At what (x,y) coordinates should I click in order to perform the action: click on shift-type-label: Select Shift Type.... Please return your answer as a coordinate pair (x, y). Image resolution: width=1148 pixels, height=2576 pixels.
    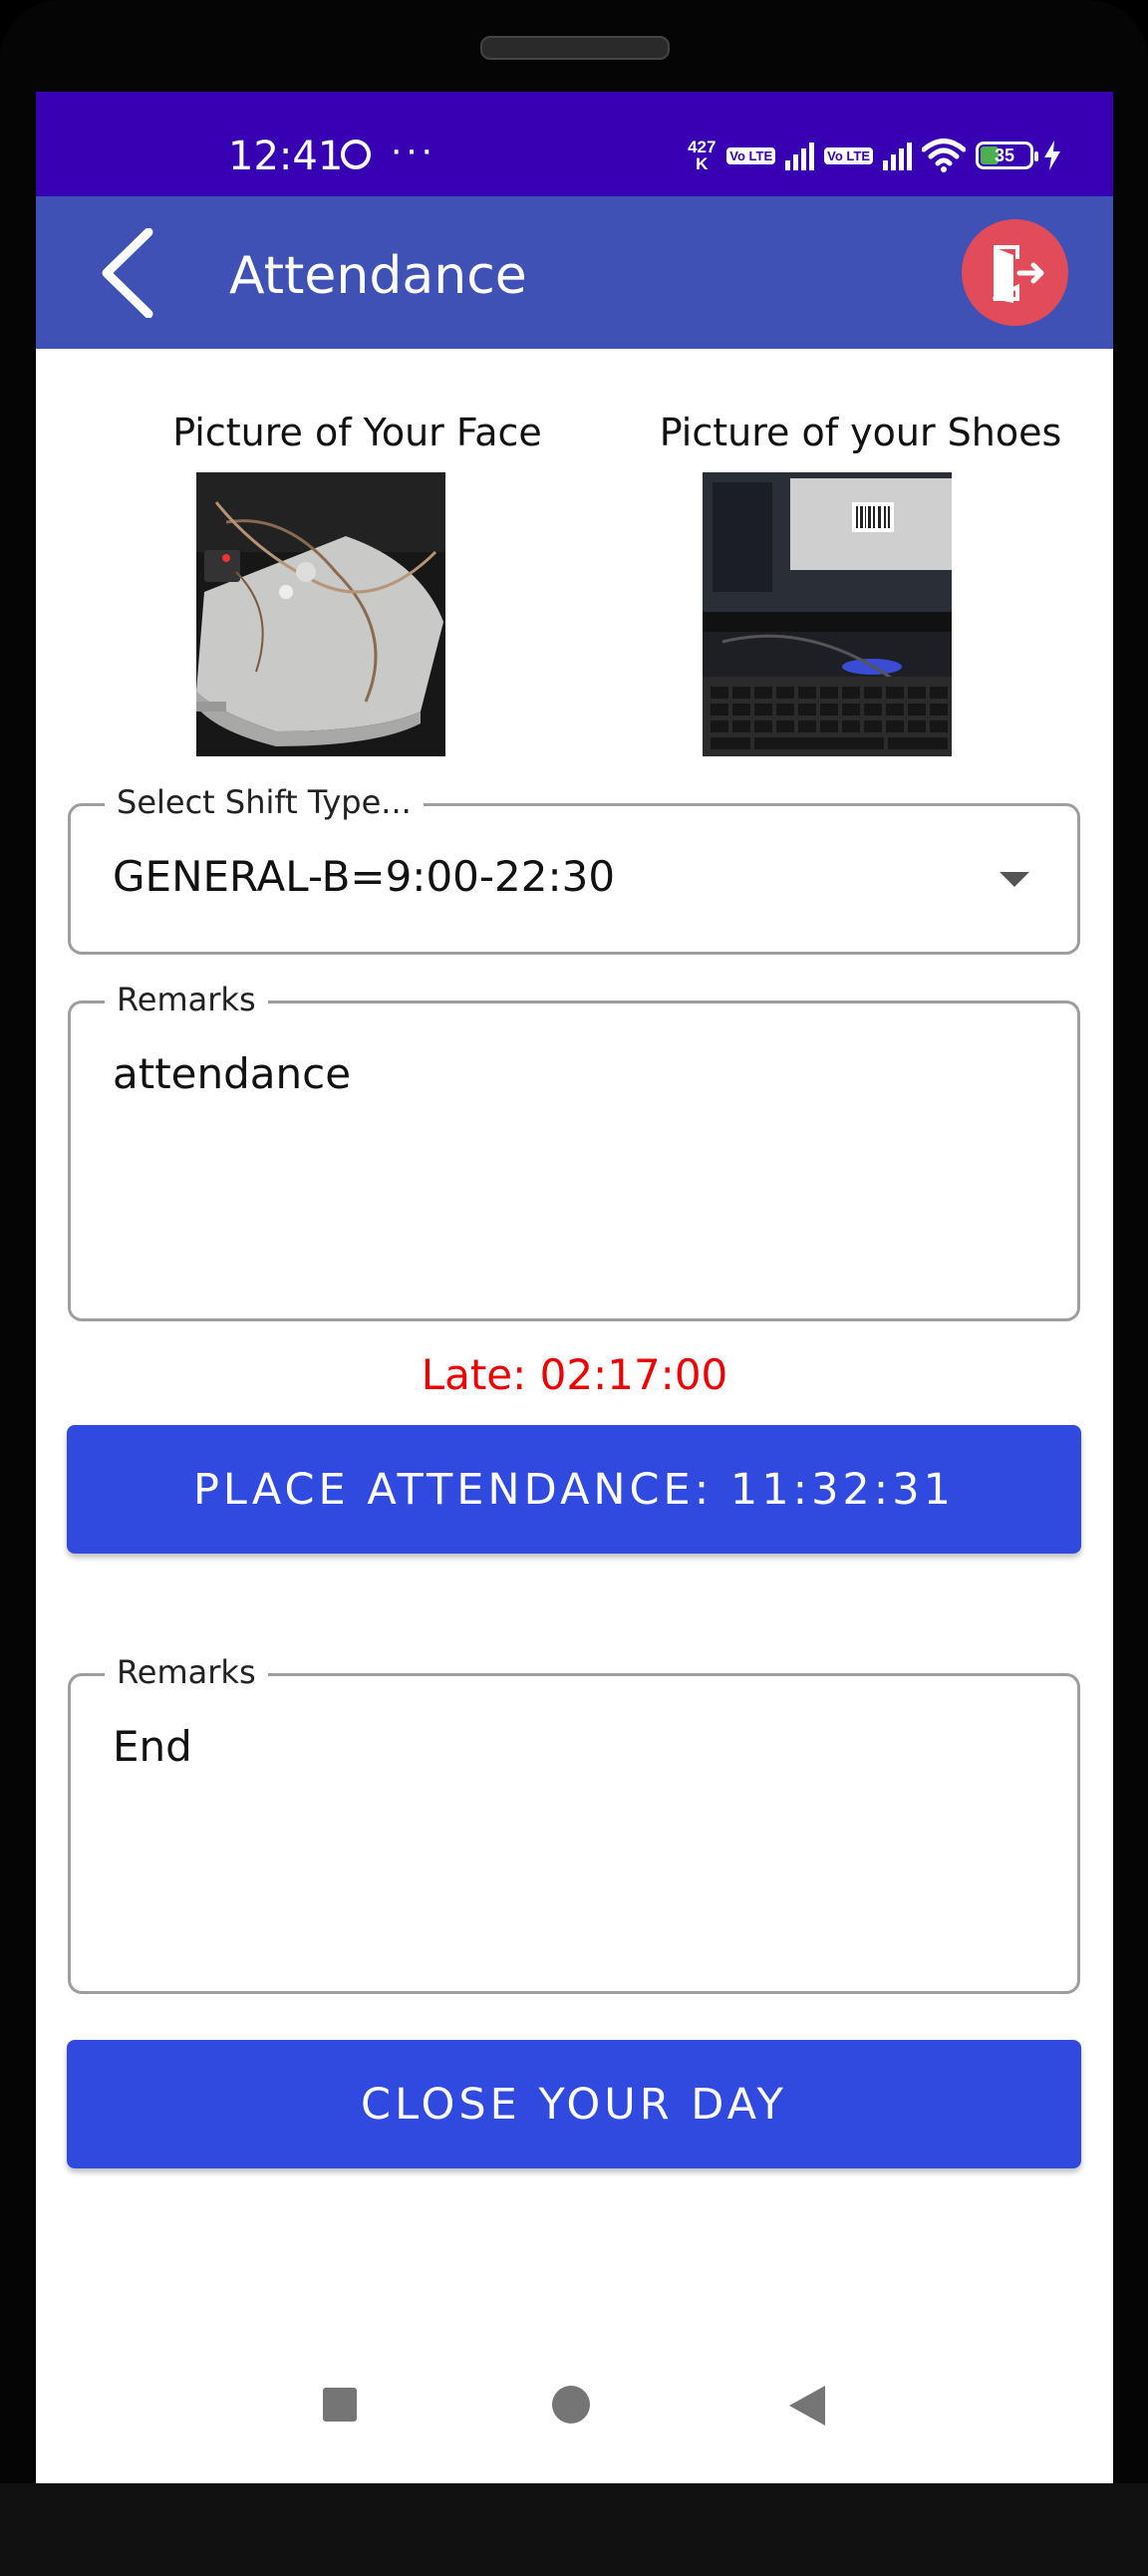
    Looking at the image, I should click on (264, 802).